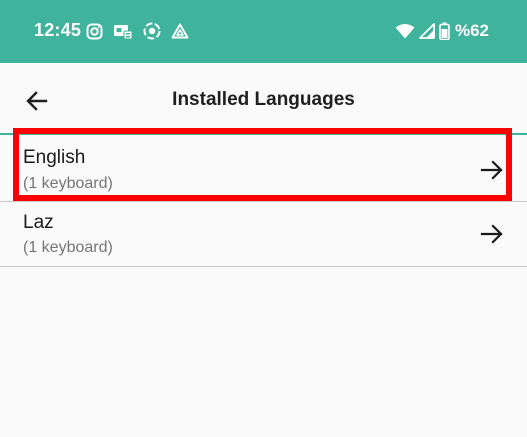 The height and width of the screenshot is (437, 527). I want to click on status-notification-icons, so click(137, 31).